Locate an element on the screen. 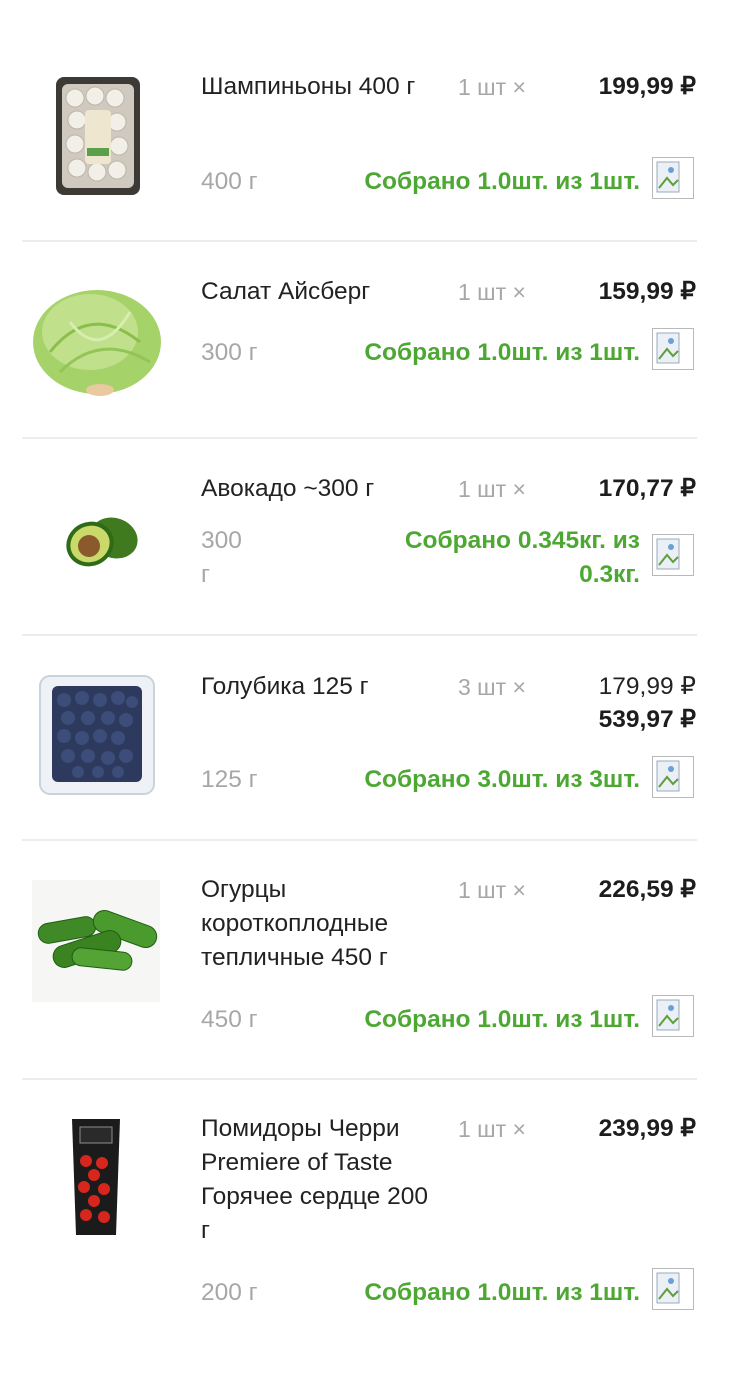 This screenshot has width=740, height=1390. item-collected-status: Собрано 0.345кг. из 0.3кг. is located at coordinates (522, 557).